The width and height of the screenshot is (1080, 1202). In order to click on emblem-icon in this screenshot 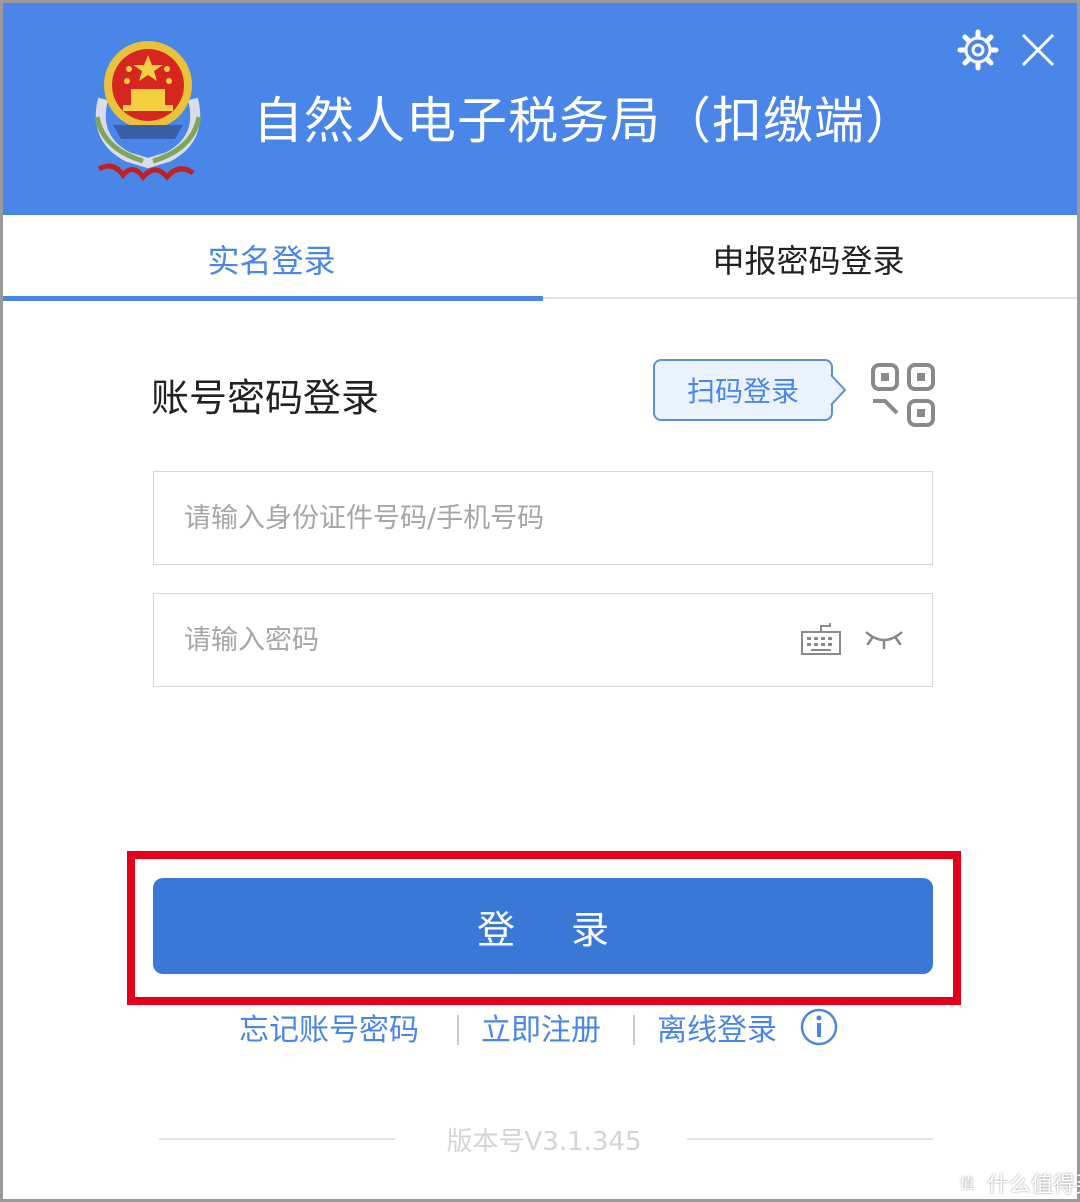, I will do `click(148, 111)`.